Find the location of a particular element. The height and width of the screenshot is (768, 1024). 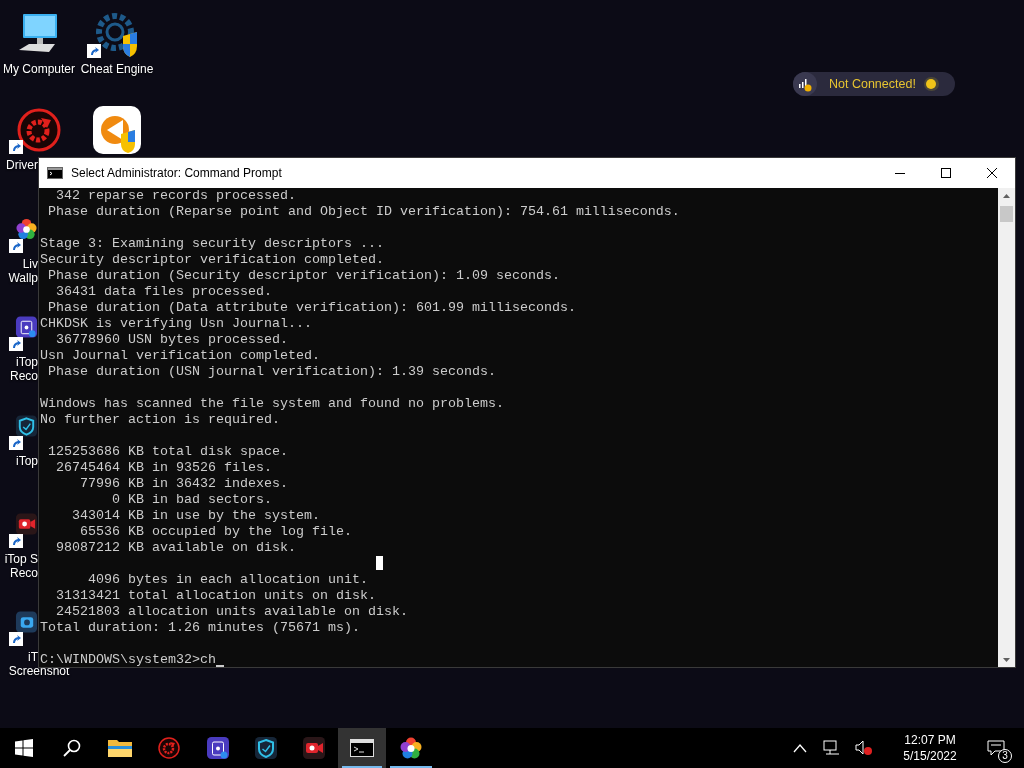

console-line: Total duration: 1.26 minutes (75671 ms). is located at coordinates (200, 628).